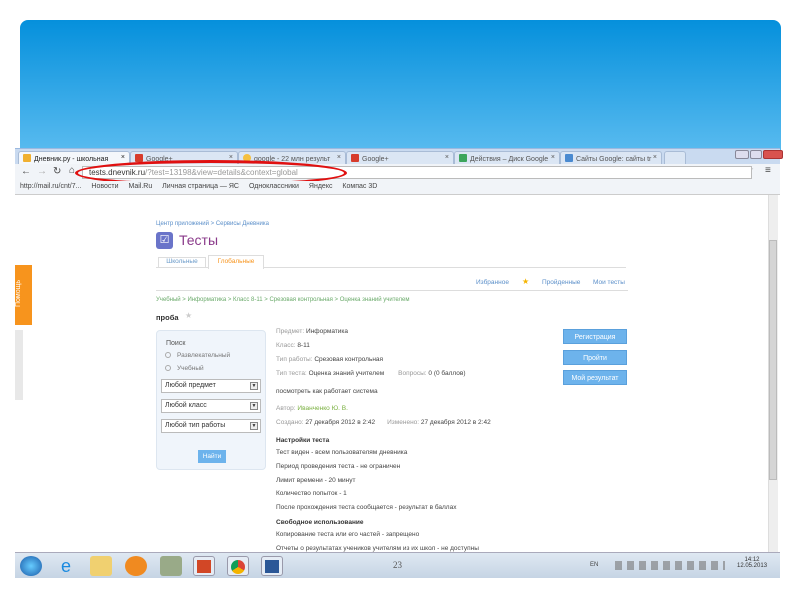  I want to click on bookmark-item: Mail.Ru, so click(140, 186).